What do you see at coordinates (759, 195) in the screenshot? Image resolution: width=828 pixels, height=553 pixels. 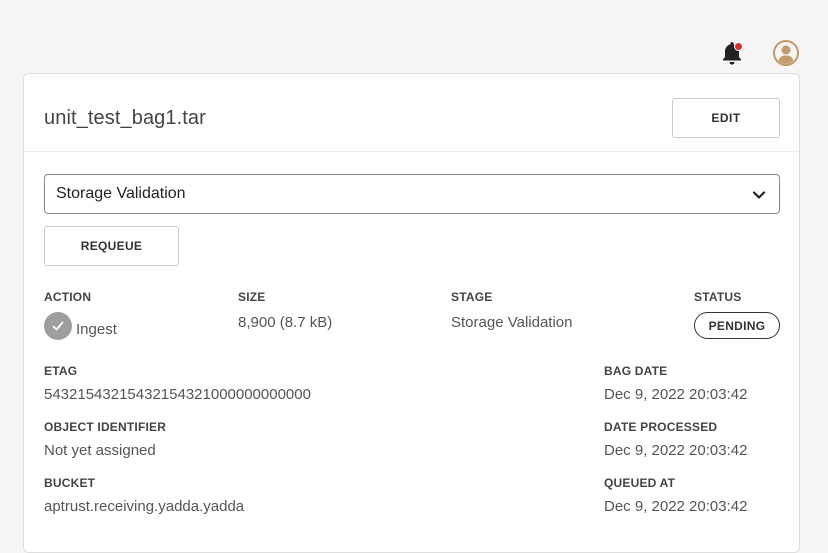 I see `chevron-down-icon` at bounding box center [759, 195].